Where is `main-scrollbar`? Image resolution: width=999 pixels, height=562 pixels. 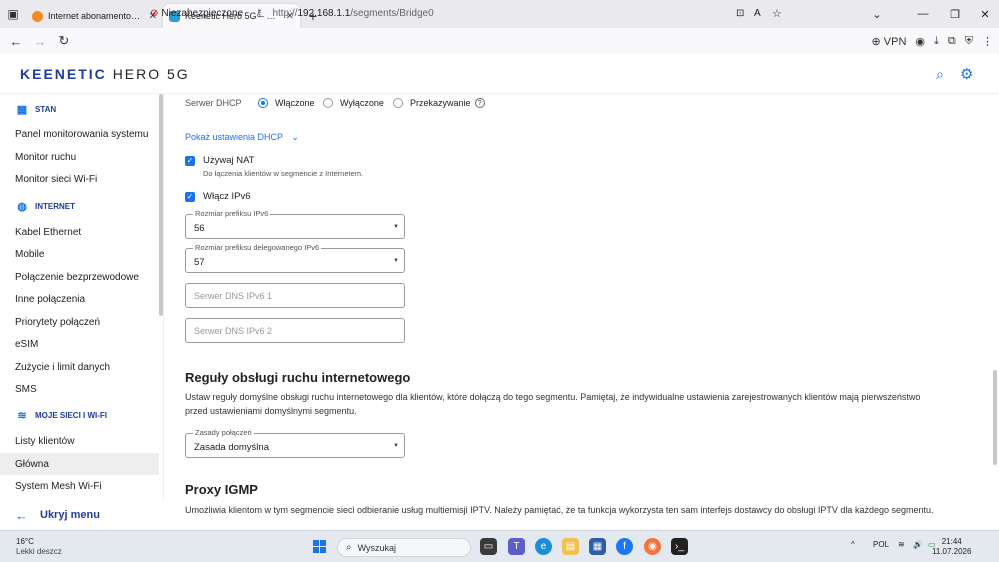 main-scrollbar is located at coordinates (995, 417).